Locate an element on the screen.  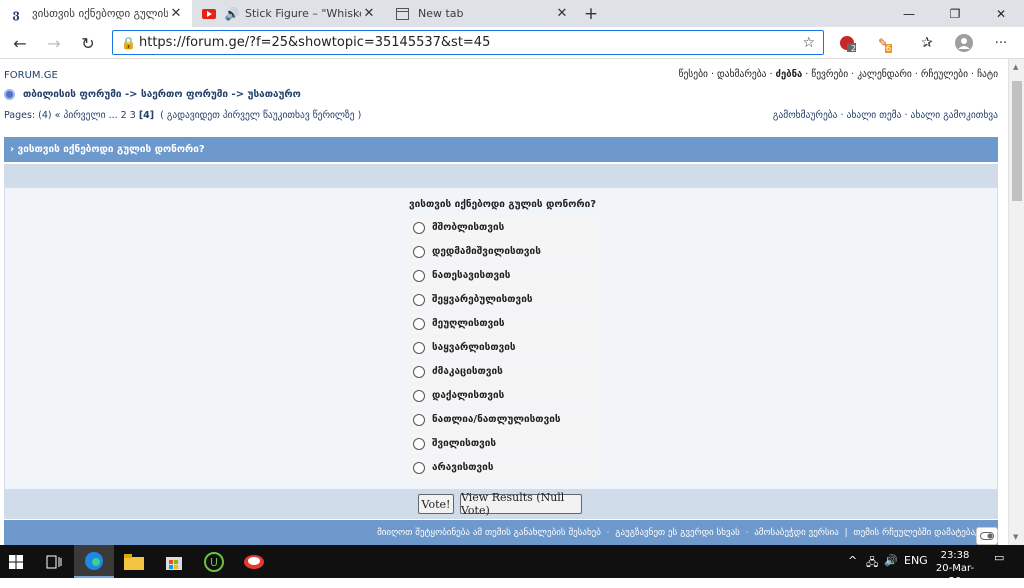
extension-badge: 2 is located at coordinates (853, 48).